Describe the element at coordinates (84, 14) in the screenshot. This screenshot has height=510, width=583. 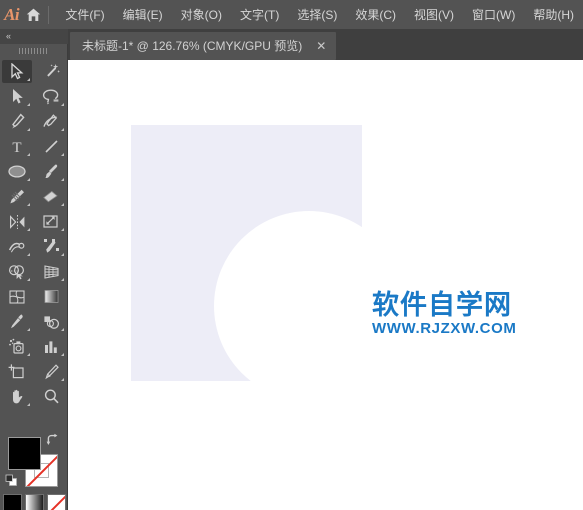
I see `menu-file: 文件(F)` at that location.